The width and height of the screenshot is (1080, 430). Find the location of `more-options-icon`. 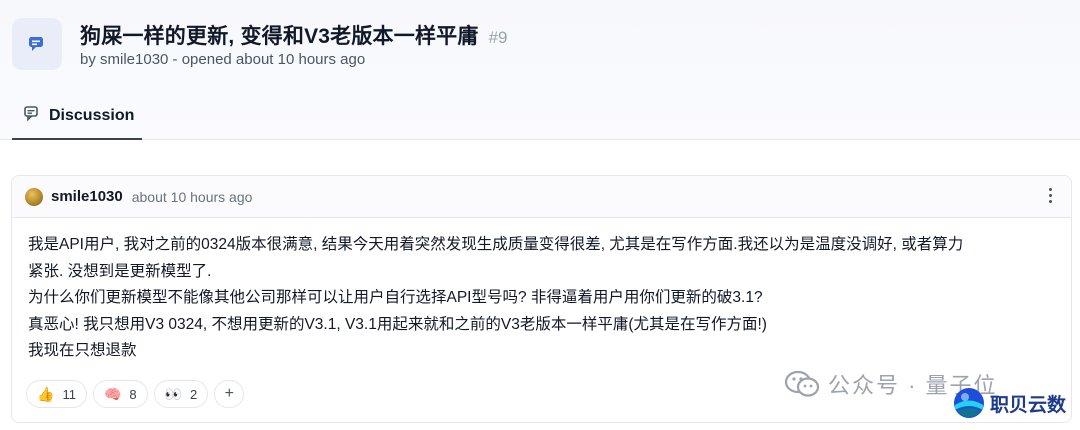

more-options-icon is located at coordinates (1050, 197).